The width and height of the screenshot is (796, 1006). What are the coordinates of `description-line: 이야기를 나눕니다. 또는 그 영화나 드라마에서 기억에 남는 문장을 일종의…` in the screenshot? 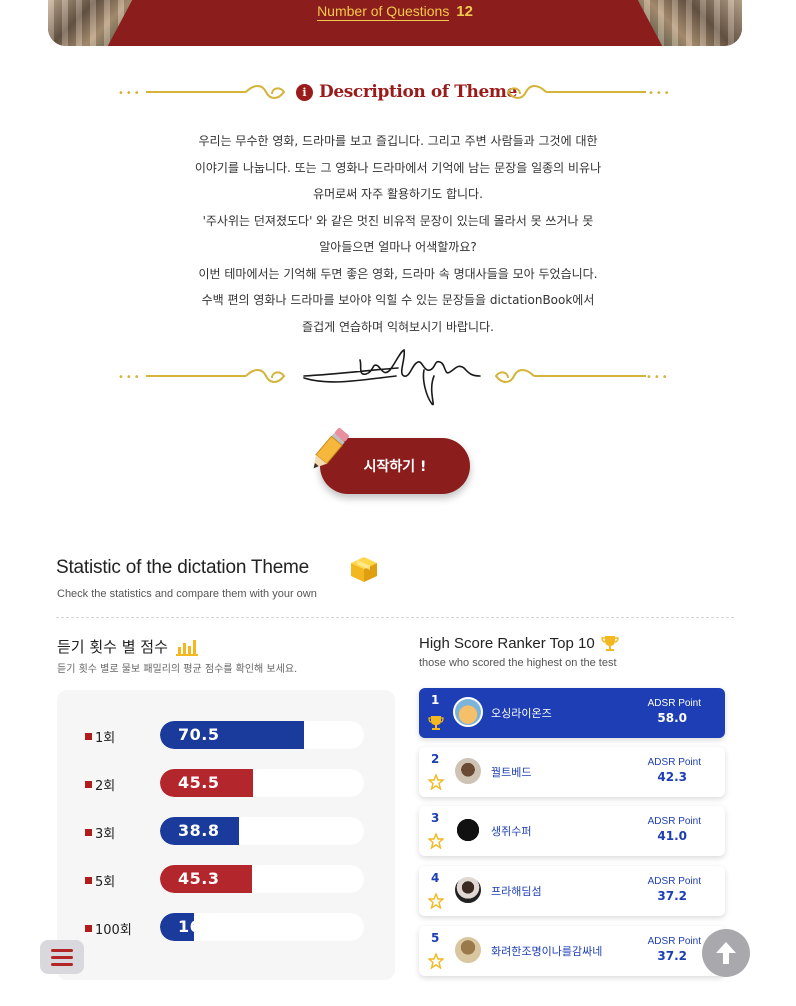 It's located at (398, 167).